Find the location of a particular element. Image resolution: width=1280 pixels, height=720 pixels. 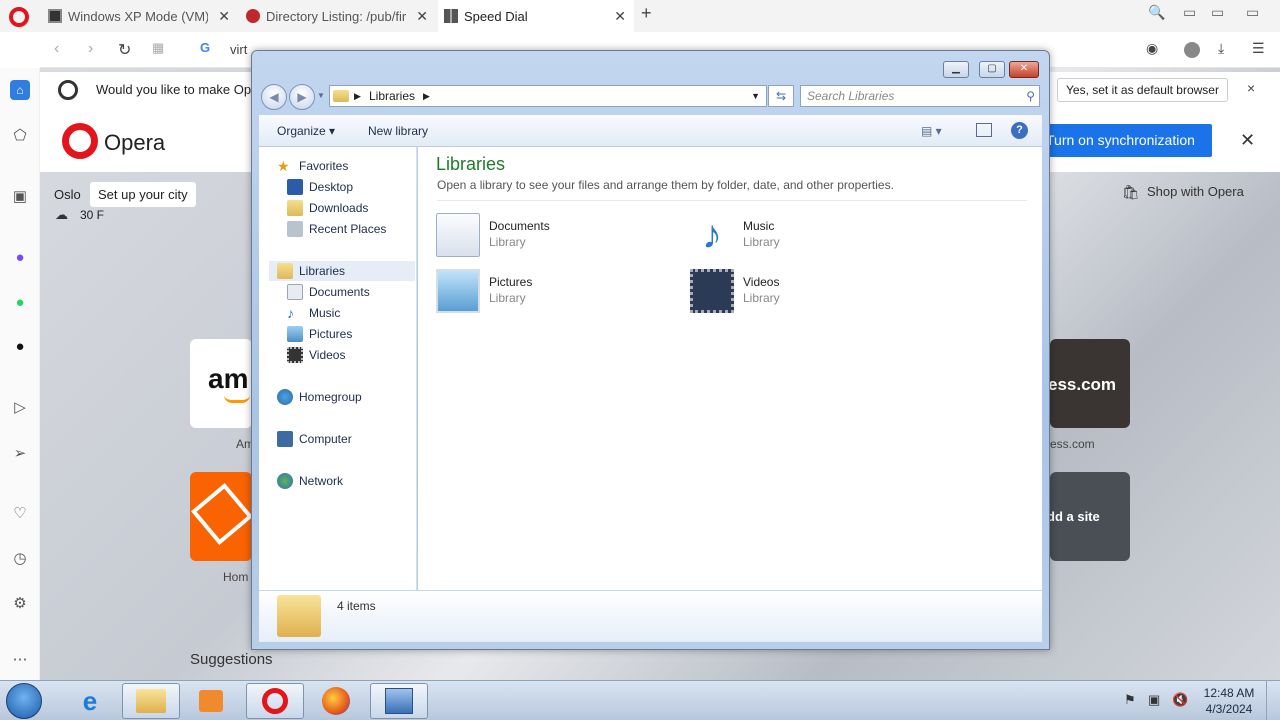

preview-pane-icon is located at coordinates (984, 130).